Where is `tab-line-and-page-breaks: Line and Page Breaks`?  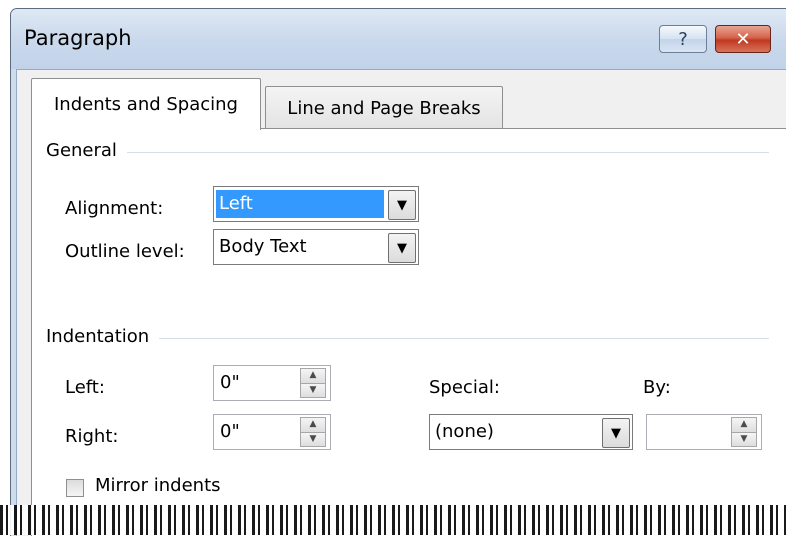
tab-line-and-page-breaks: Line and Page Breaks is located at coordinates (384, 107).